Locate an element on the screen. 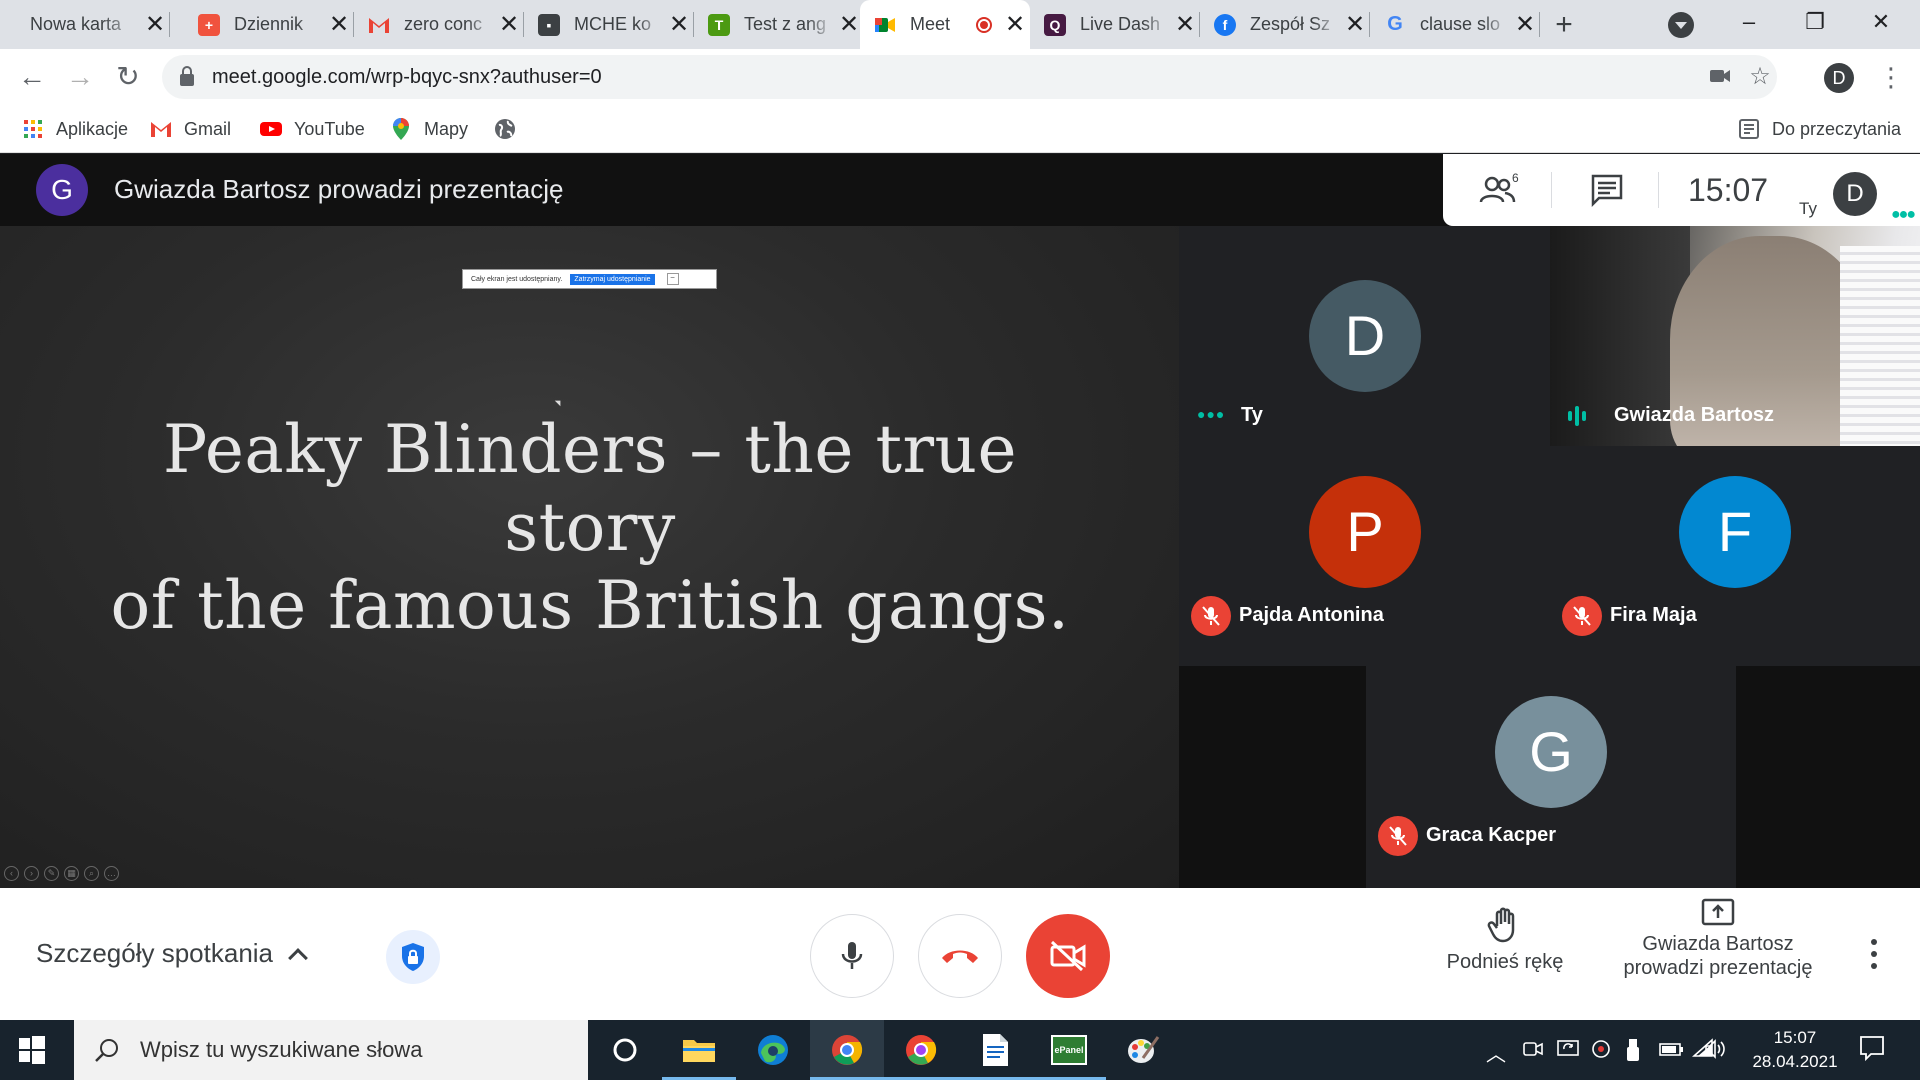 This screenshot has height=1080, width=1920. tab-gmail: zero conc ✕ is located at coordinates (439, 24).